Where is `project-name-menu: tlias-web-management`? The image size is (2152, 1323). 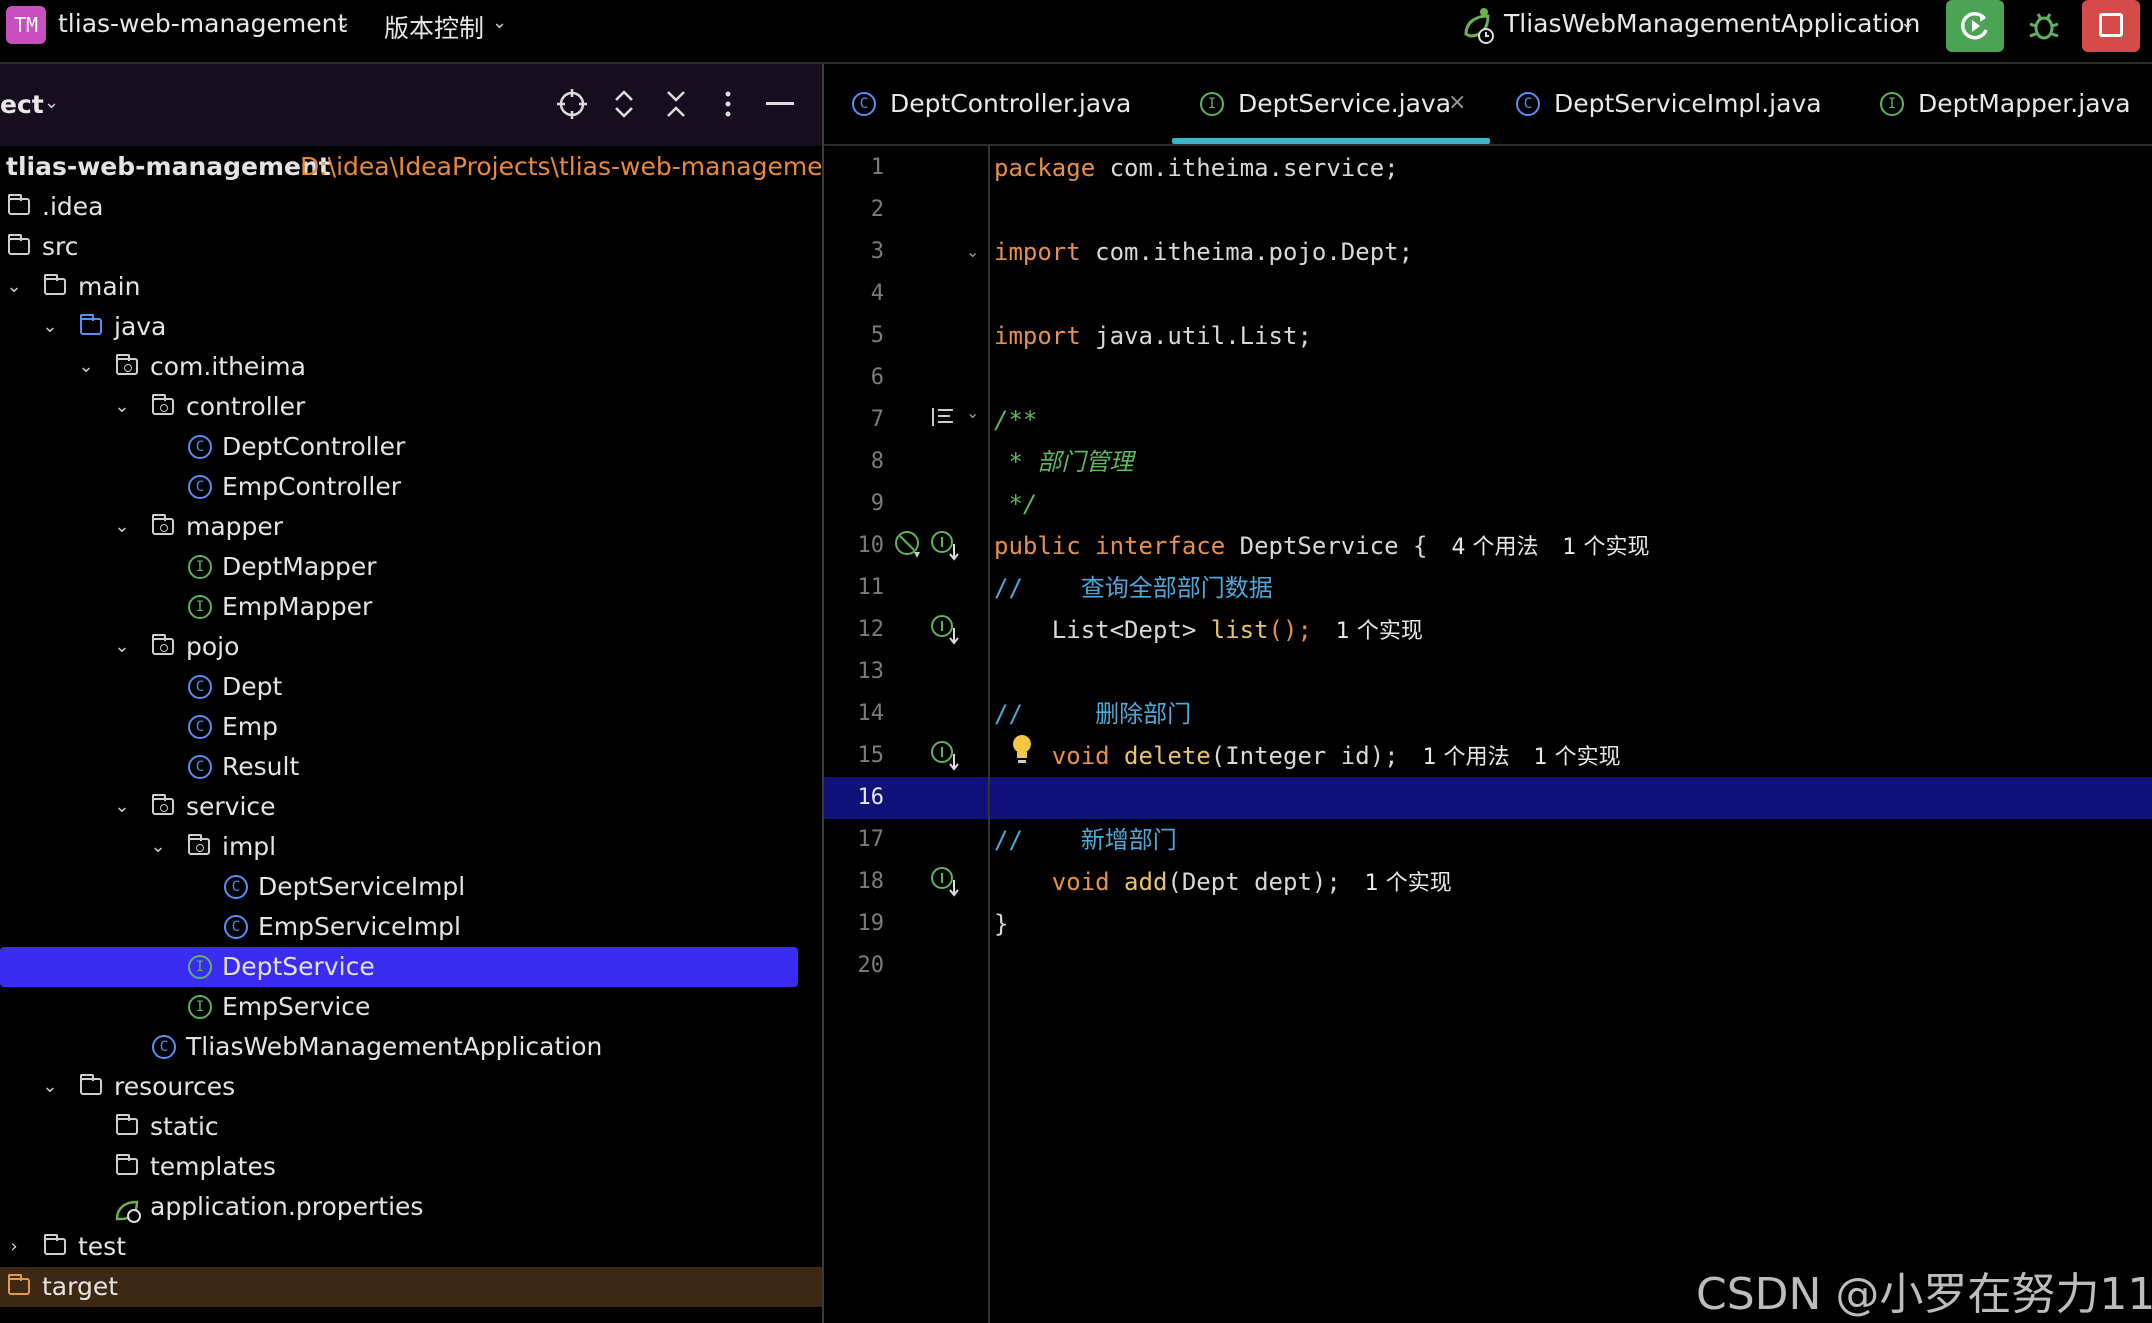
project-name-menu: tlias-web-management is located at coordinates (202, 23).